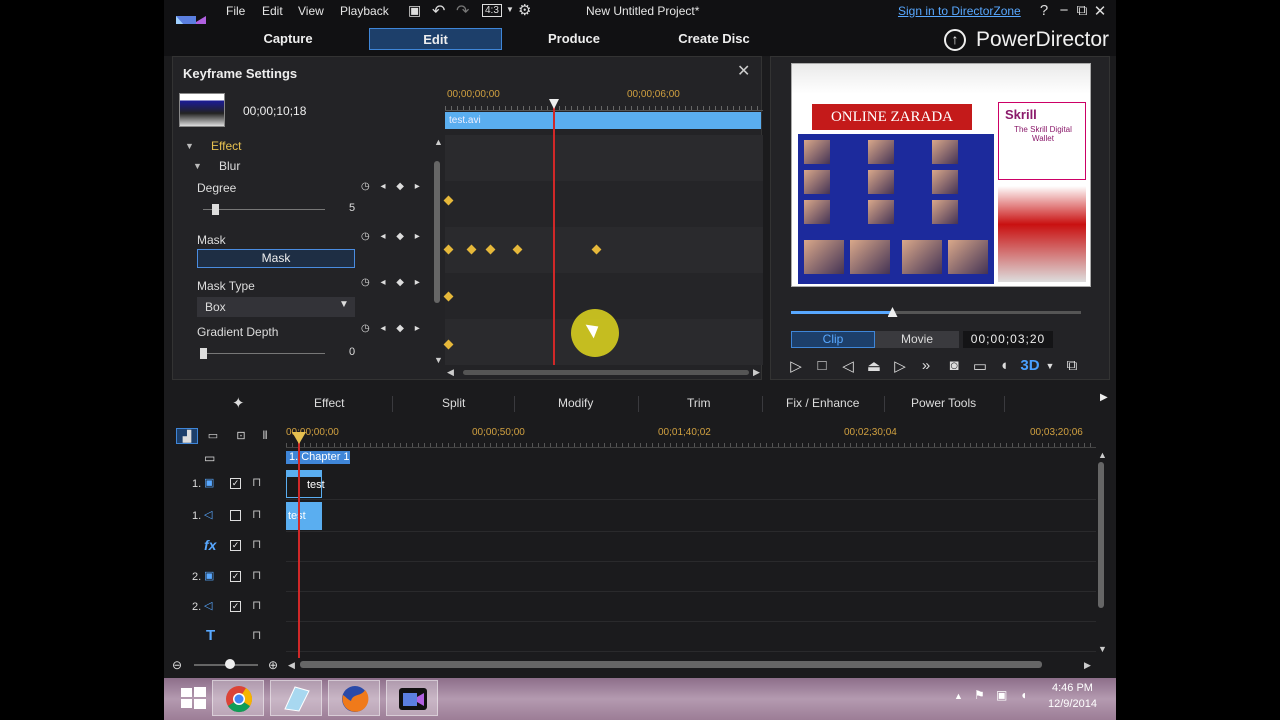 This screenshot has height=720, width=1280. Describe the element at coordinates (238, 403) in the screenshot. I see `magic-wand-icon: ✦` at that location.